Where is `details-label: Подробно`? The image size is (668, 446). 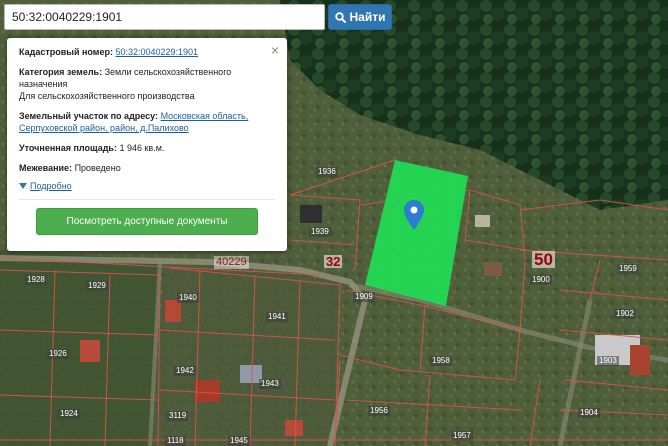 details-label: Подробно is located at coordinates (51, 186).